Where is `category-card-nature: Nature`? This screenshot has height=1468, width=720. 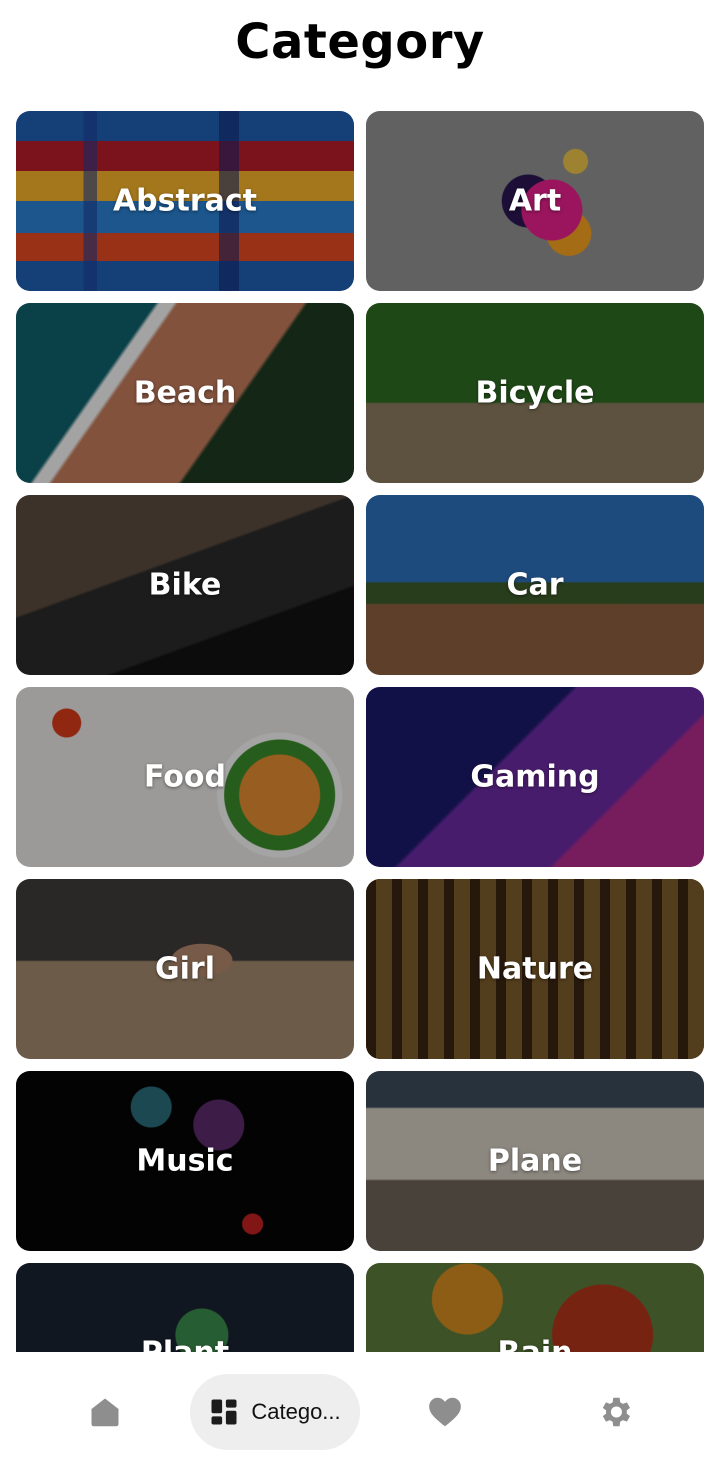
category-card-nature: Nature is located at coordinates (535, 969).